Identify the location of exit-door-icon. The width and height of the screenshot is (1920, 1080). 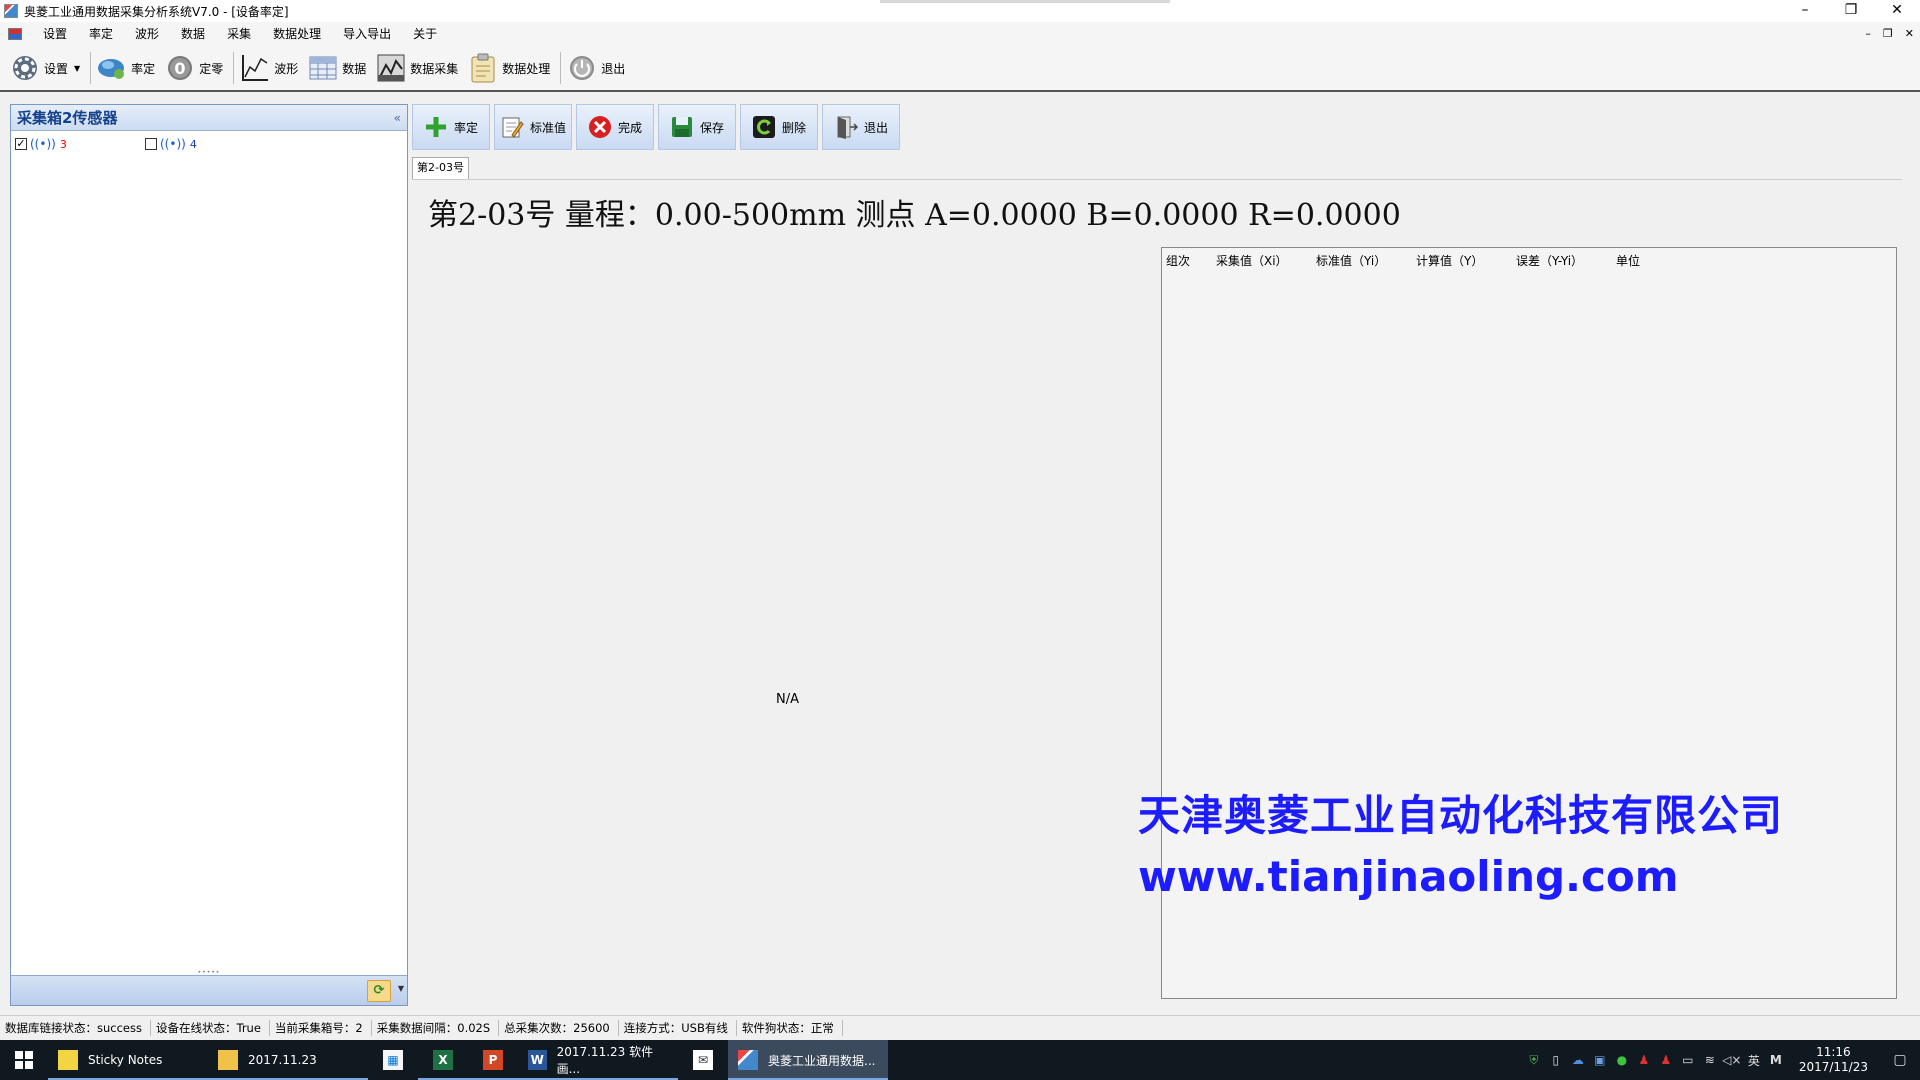
(846, 127).